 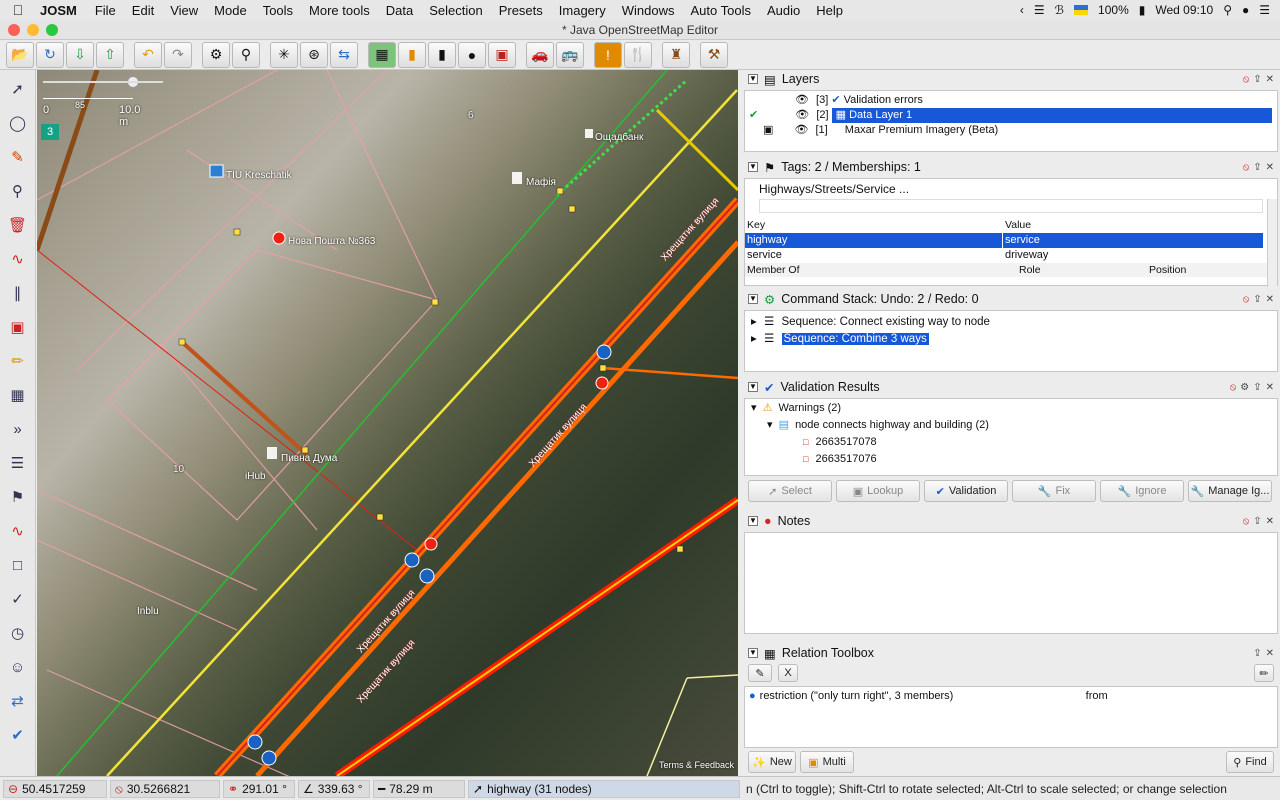 What do you see at coordinates (80, 54) in the screenshot?
I see `download-icon: ⇩` at bounding box center [80, 54].